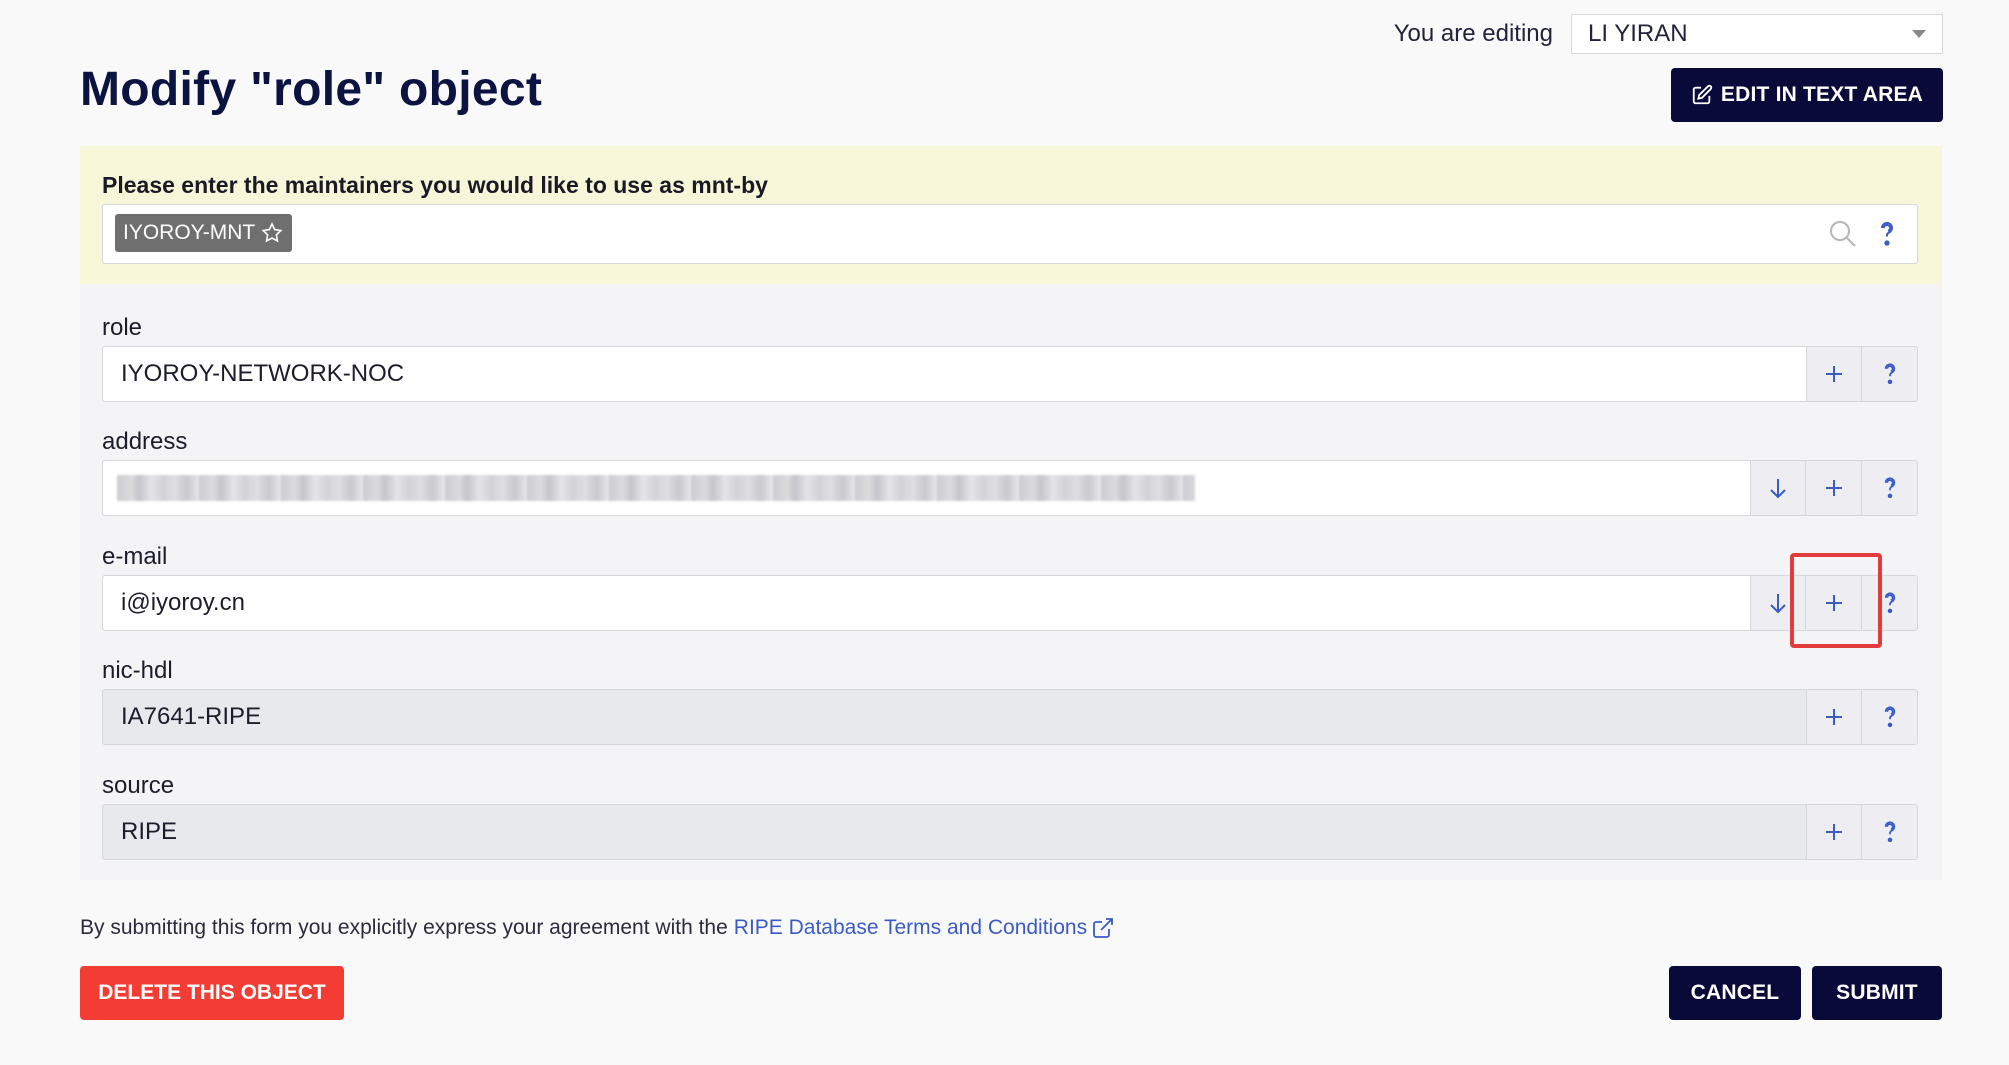 The width and height of the screenshot is (2009, 1065). Describe the element at coordinates (1843, 234) in the screenshot. I see `search-icon` at that location.